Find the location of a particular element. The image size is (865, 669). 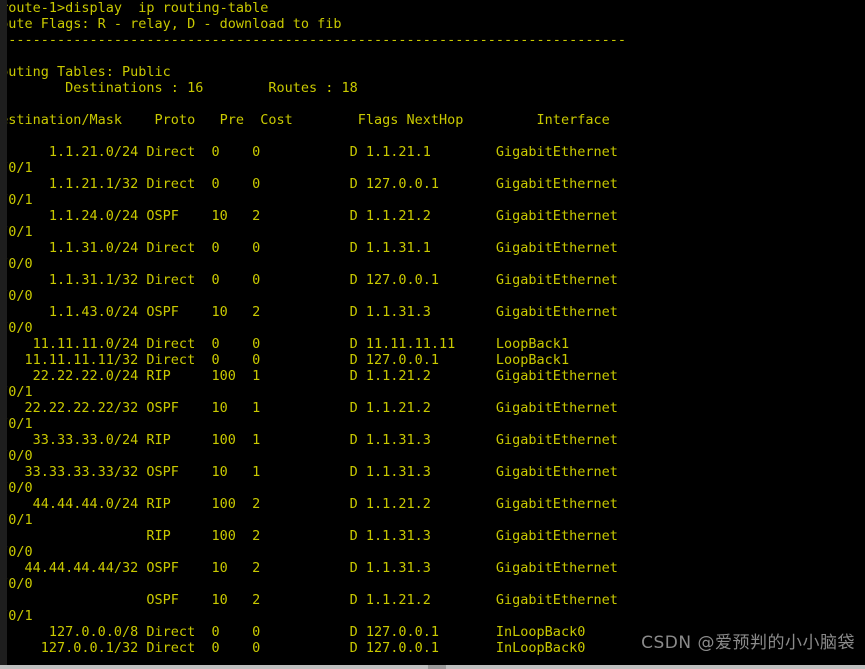

destinations-routes-counts-line: Destinations : 16 Routes : 18 is located at coordinates (179, 88).